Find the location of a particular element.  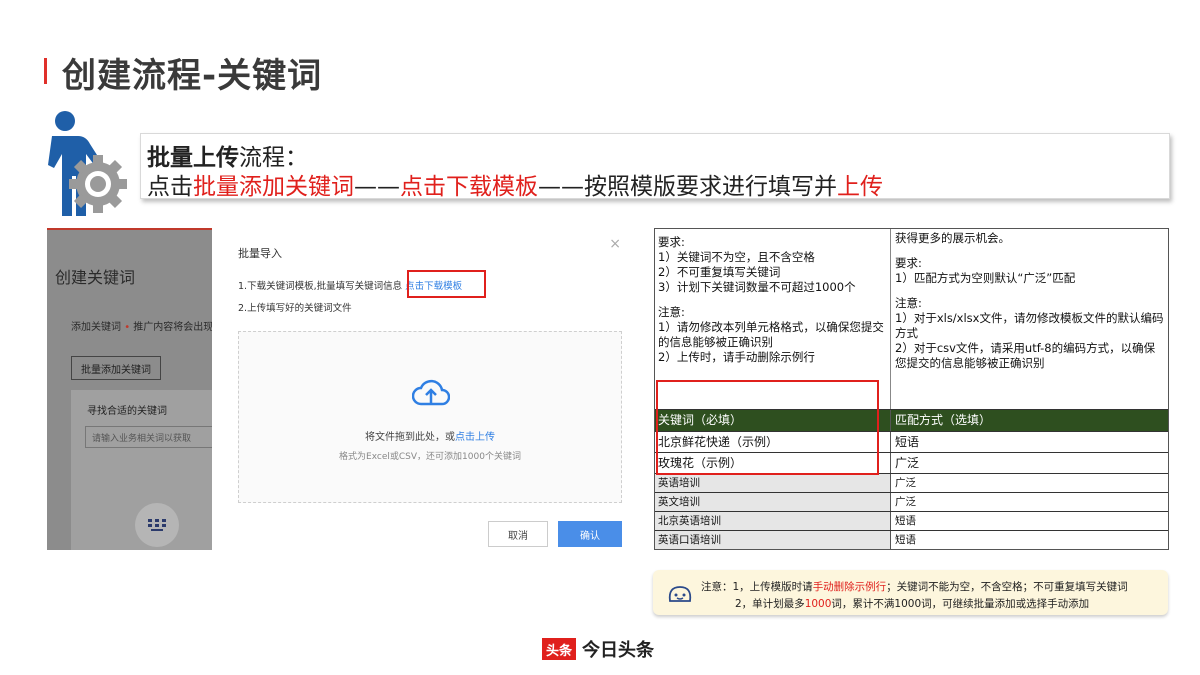

table-row: 北京英语培训 短语 is located at coordinates (911, 520).